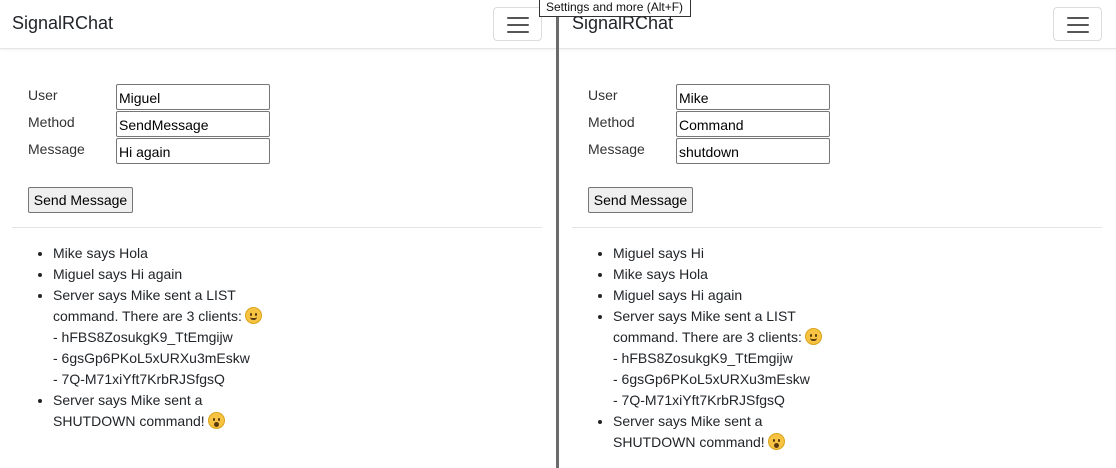  I want to click on message-item: Miguel says Hi, so click(728, 253).